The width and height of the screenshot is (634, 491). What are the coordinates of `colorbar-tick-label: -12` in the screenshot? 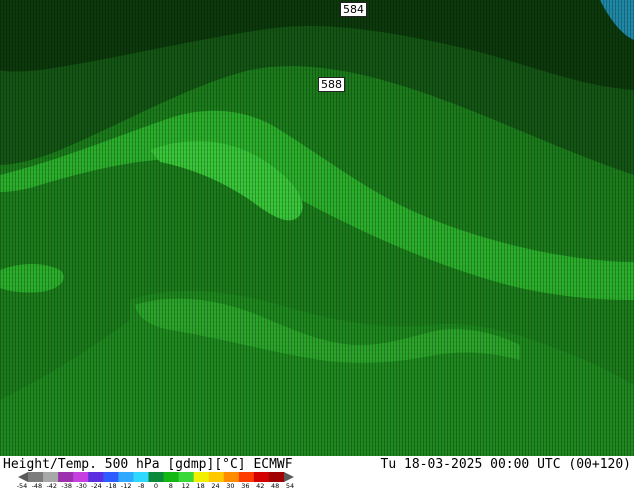 It's located at (126, 486).